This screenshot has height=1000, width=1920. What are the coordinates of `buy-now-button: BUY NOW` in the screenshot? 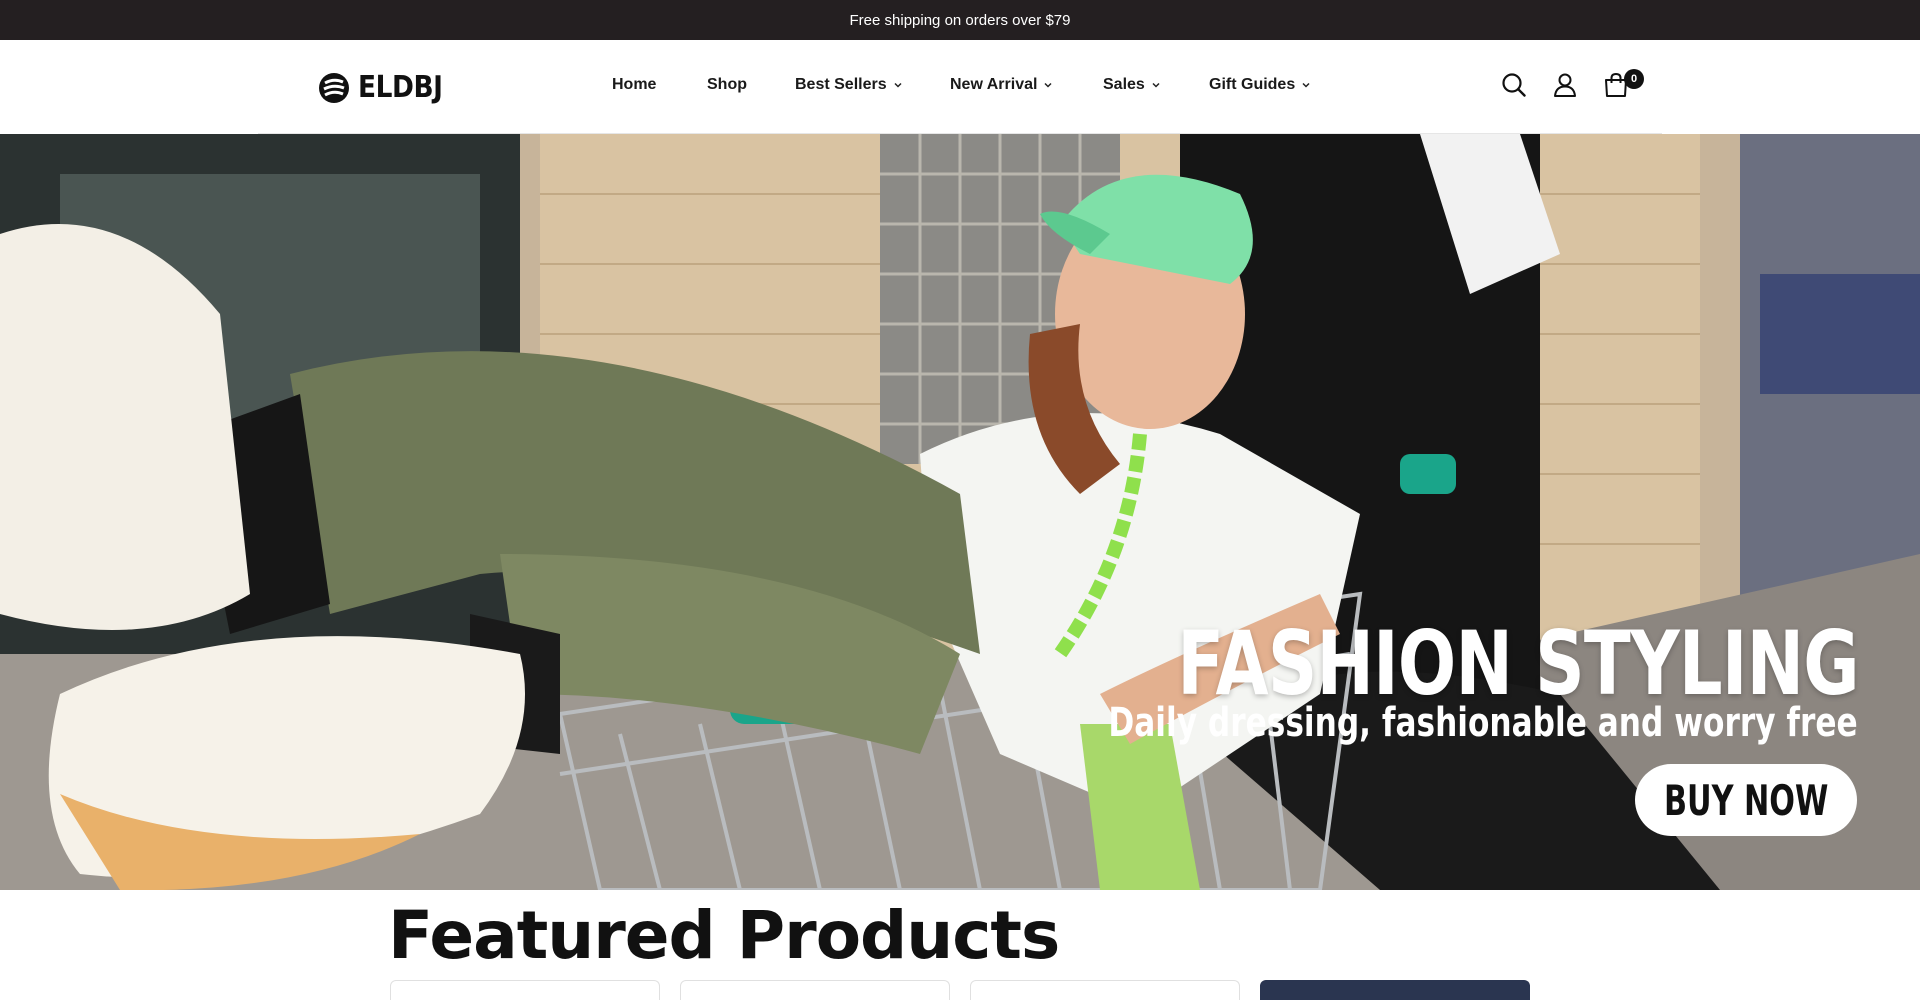 It's located at (1746, 800).